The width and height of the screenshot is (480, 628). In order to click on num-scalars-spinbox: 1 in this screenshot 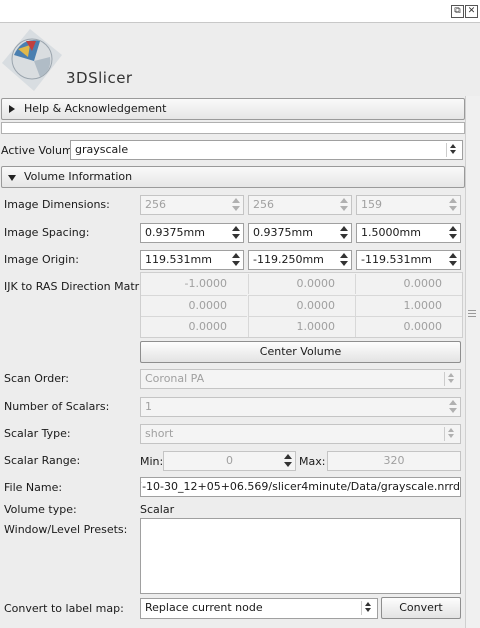, I will do `click(300, 407)`.